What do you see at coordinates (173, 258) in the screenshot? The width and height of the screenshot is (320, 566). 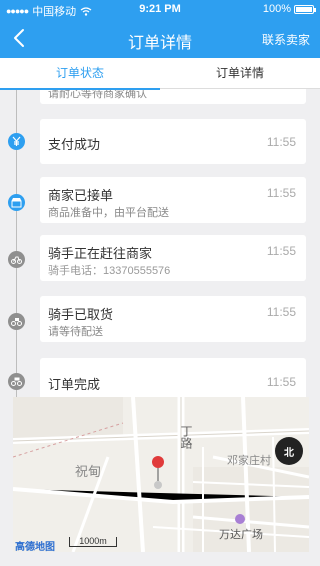 I see `timeline-card-rider-en-route: 骑手正在赶往商家 骑手电话：13370555576 11:55` at bounding box center [173, 258].